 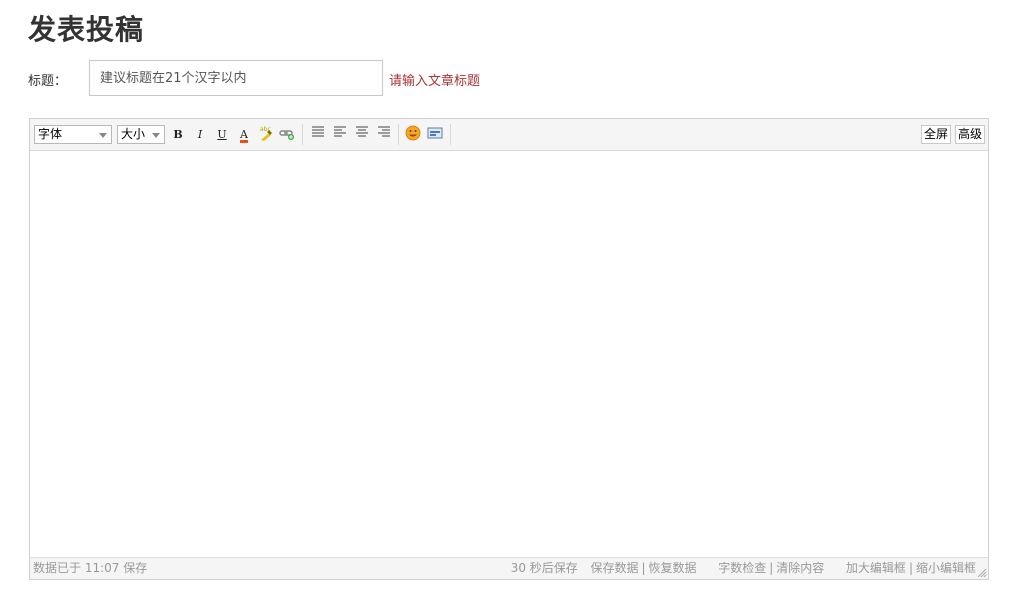 I want to click on word-check-link: 字数检查, so click(x=742, y=568).